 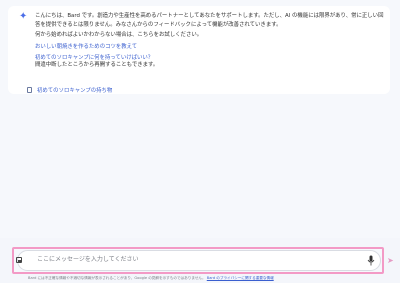 What do you see at coordinates (19, 260) in the screenshot?
I see `image-upload-icon` at bounding box center [19, 260].